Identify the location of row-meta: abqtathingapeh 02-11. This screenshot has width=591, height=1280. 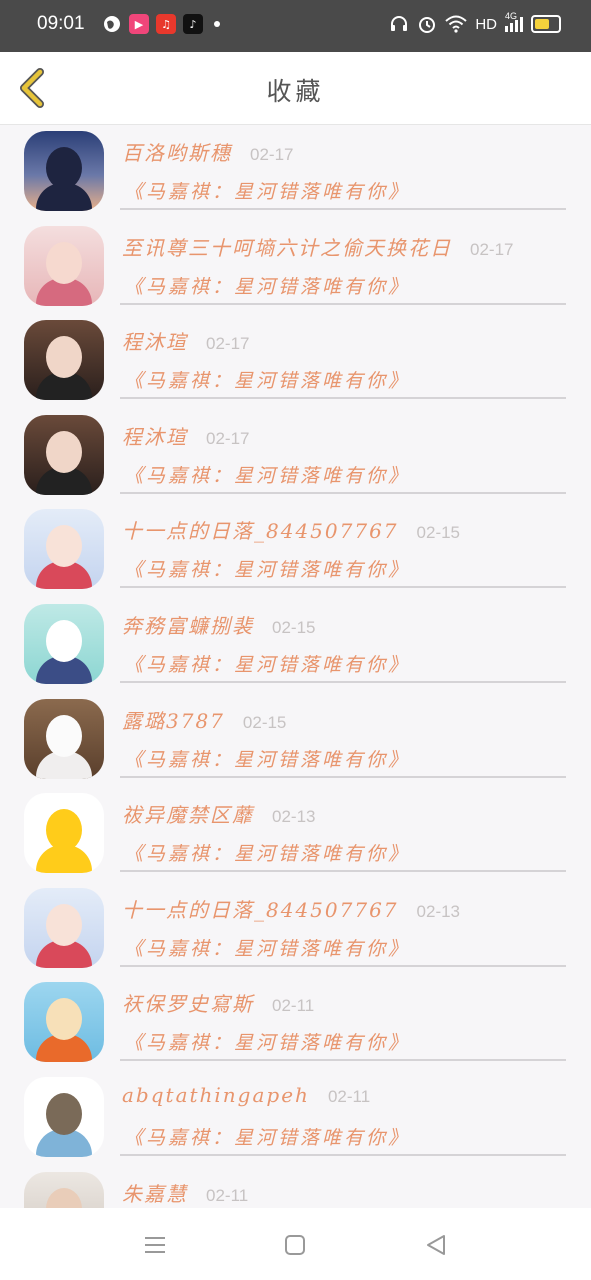
(246, 1095).